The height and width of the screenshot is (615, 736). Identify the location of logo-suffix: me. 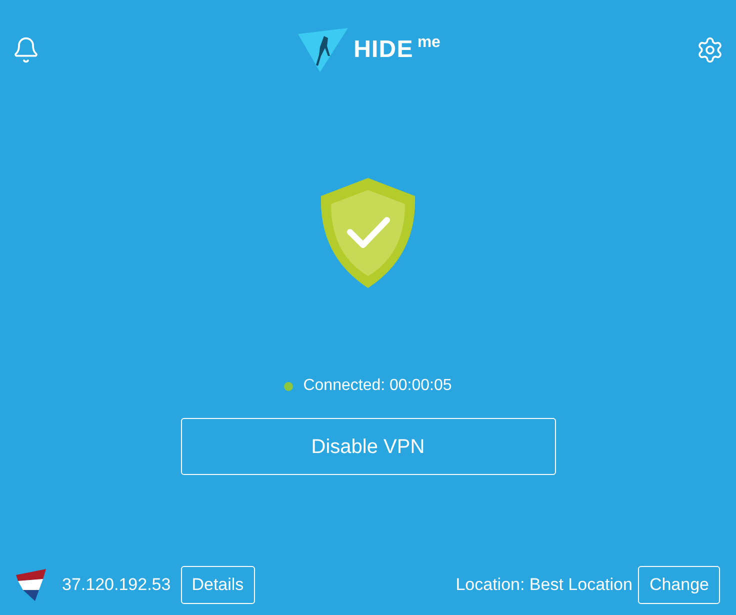
(428, 43).